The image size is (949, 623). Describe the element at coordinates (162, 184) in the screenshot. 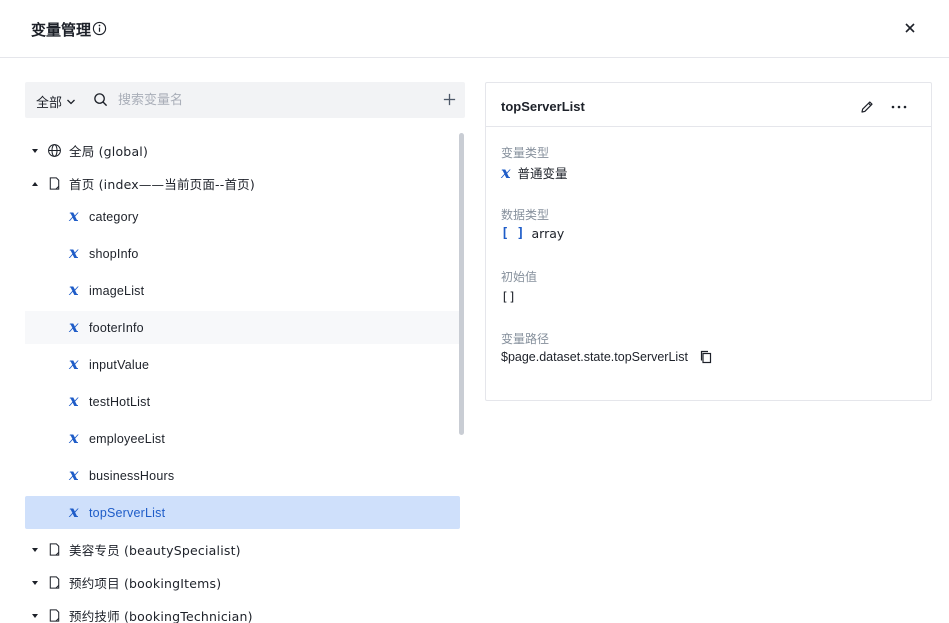

I see `tree-group-label: 首页 (index——当前页面--首页)` at that location.